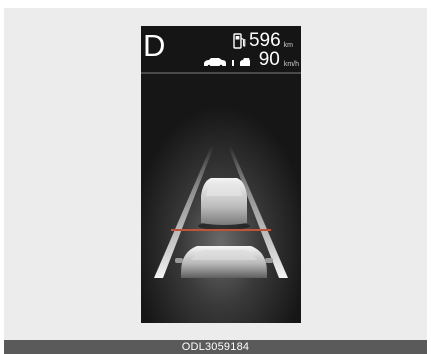 This screenshot has height=354, width=431. What do you see at coordinates (239, 41) in the screenshot?
I see `fuel-pump-icon` at bounding box center [239, 41].